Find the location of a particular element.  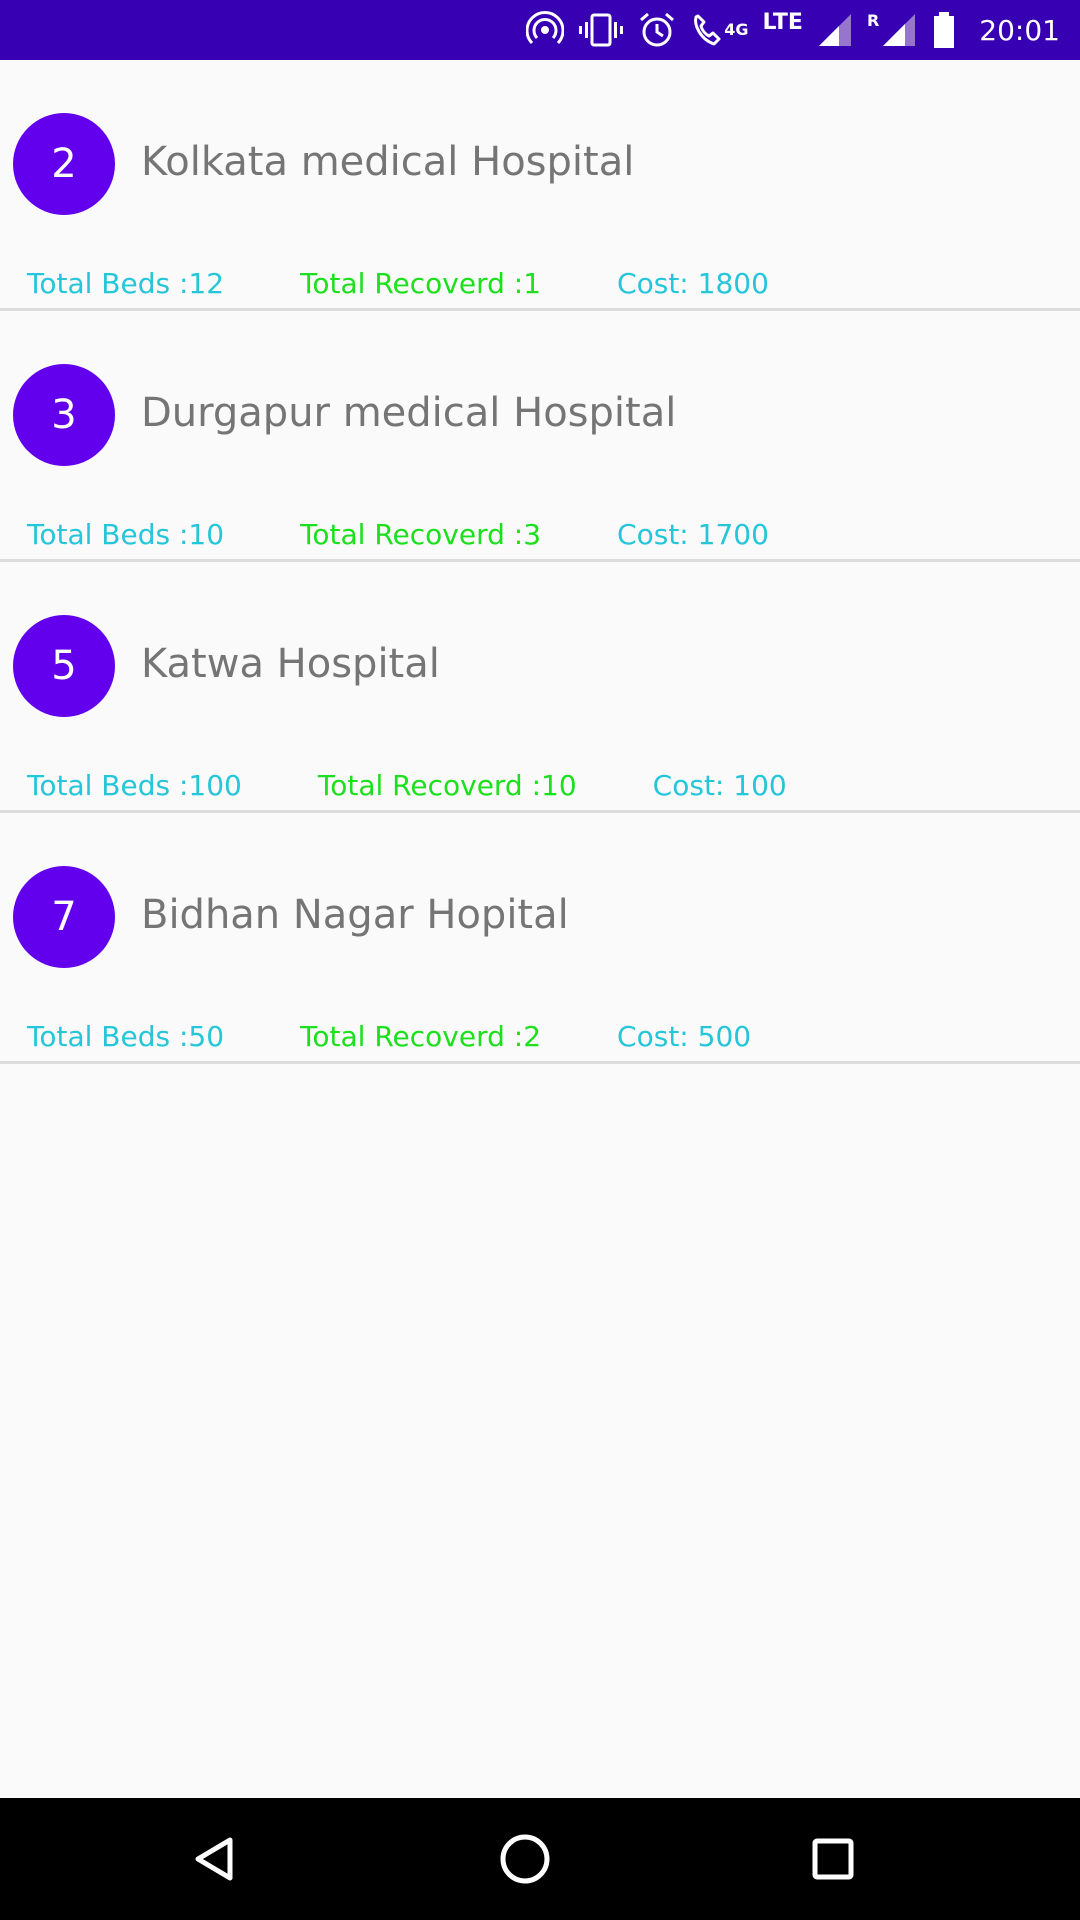

home-button is located at coordinates (525, 1859).